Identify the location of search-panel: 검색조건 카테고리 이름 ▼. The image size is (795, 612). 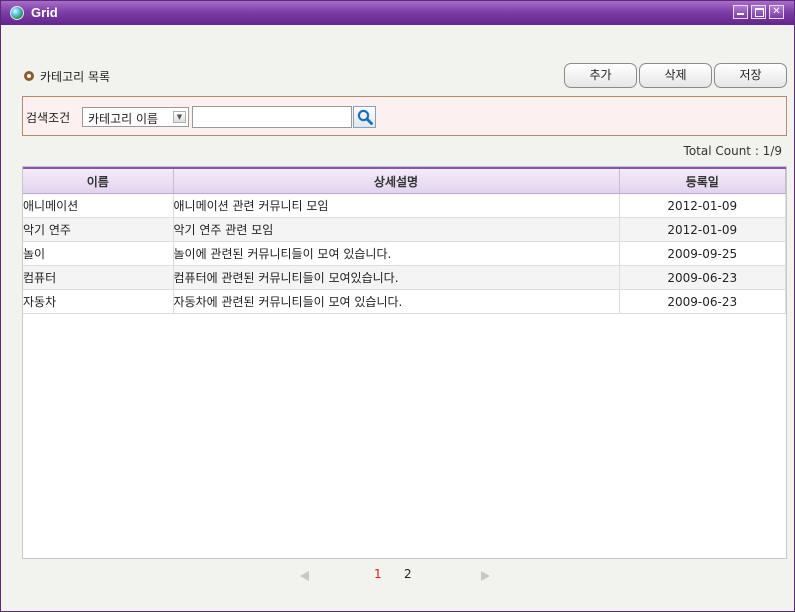
(404, 116).